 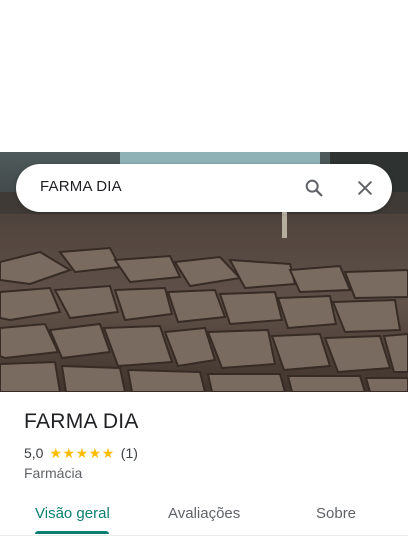 What do you see at coordinates (81, 421) in the screenshot?
I see `place-title: FARMA DIA` at bounding box center [81, 421].